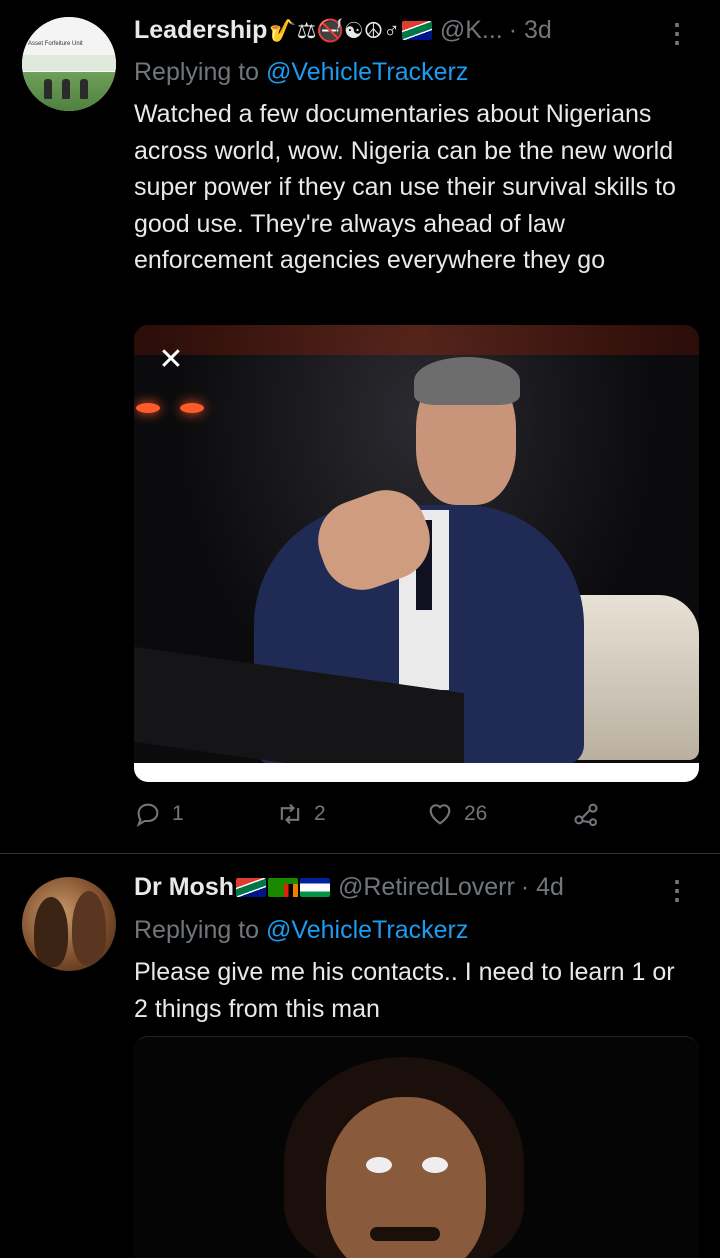  Describe the element at coordinates (476, 813) in the screenshot. I see `like-count: 26` at that location.